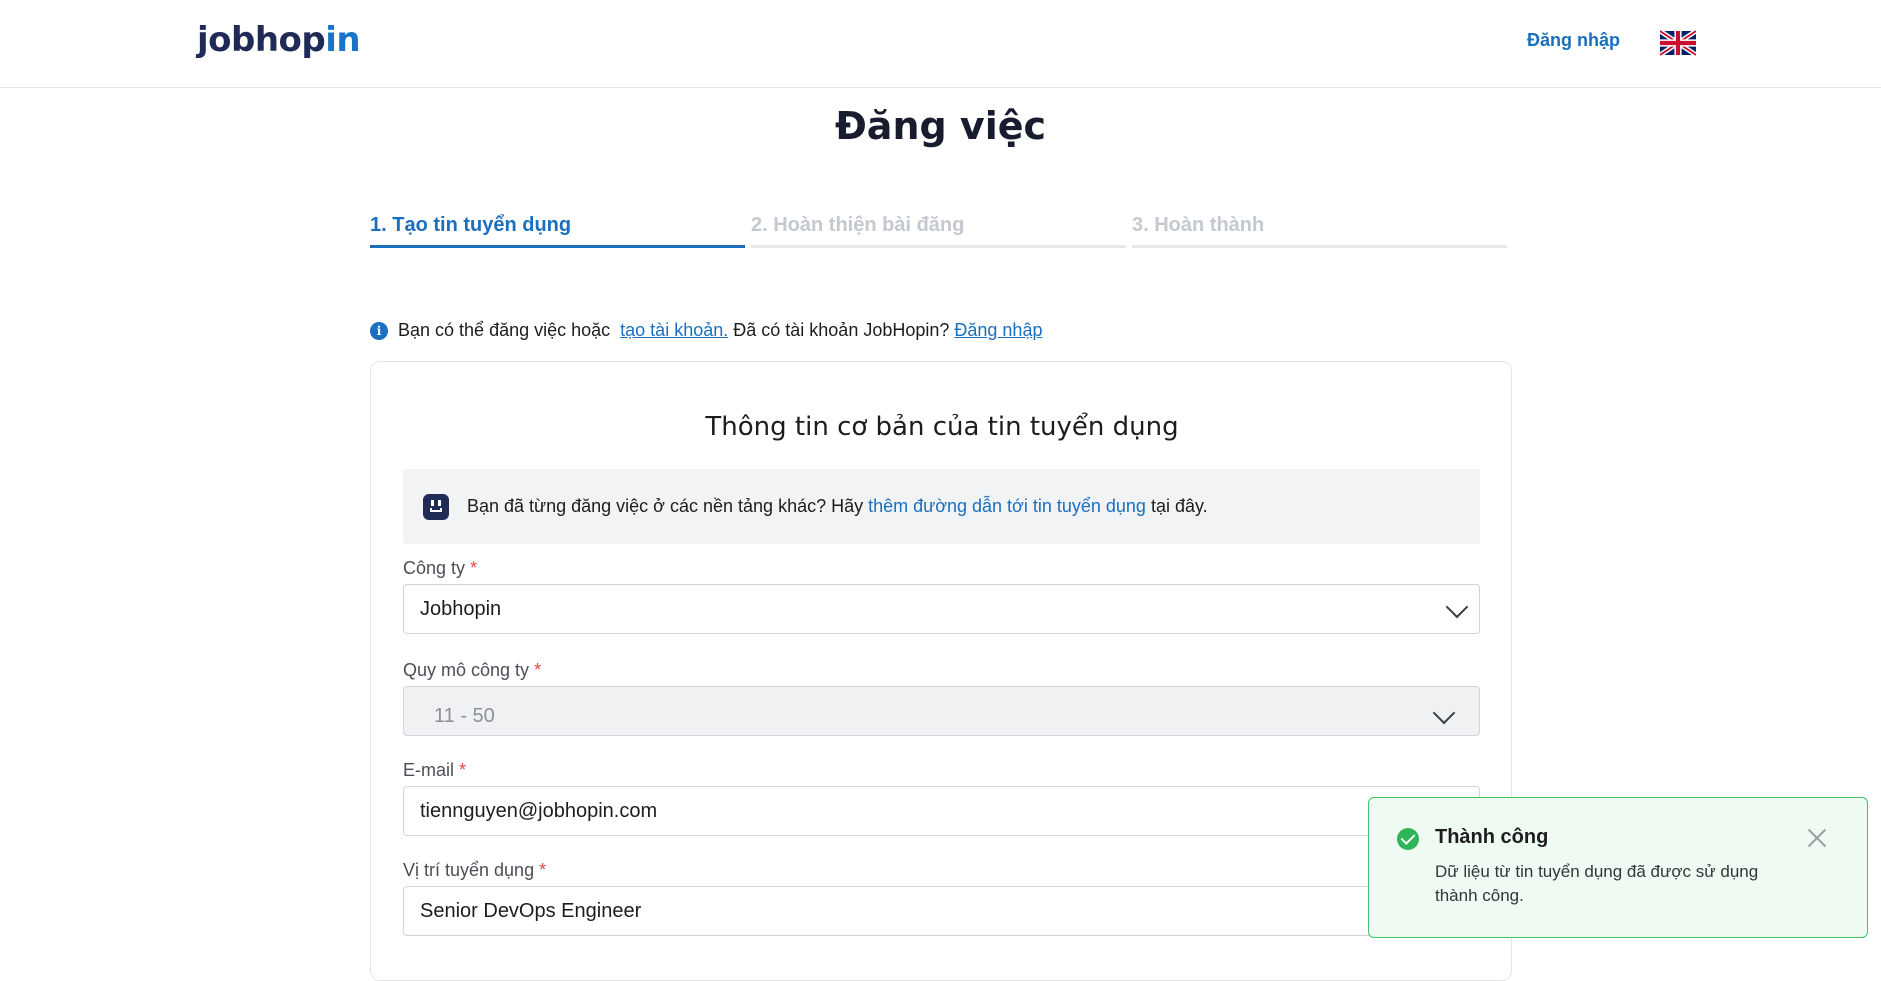 The image size is (1881, 981). What do you see at coordinates (1678, 43) in the screenshot?
I see `uk-flag-icon` at bounding box center [1678, 43].